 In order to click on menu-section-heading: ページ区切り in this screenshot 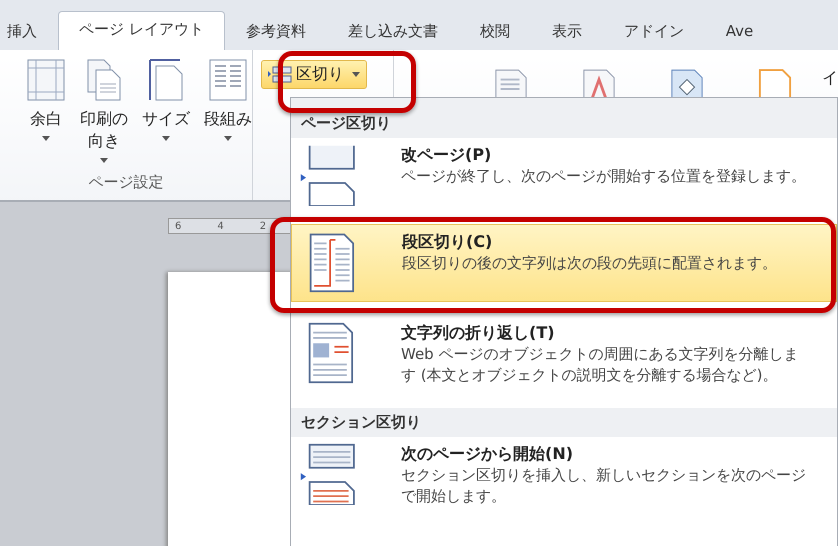, I will do `click(564, 118)`.